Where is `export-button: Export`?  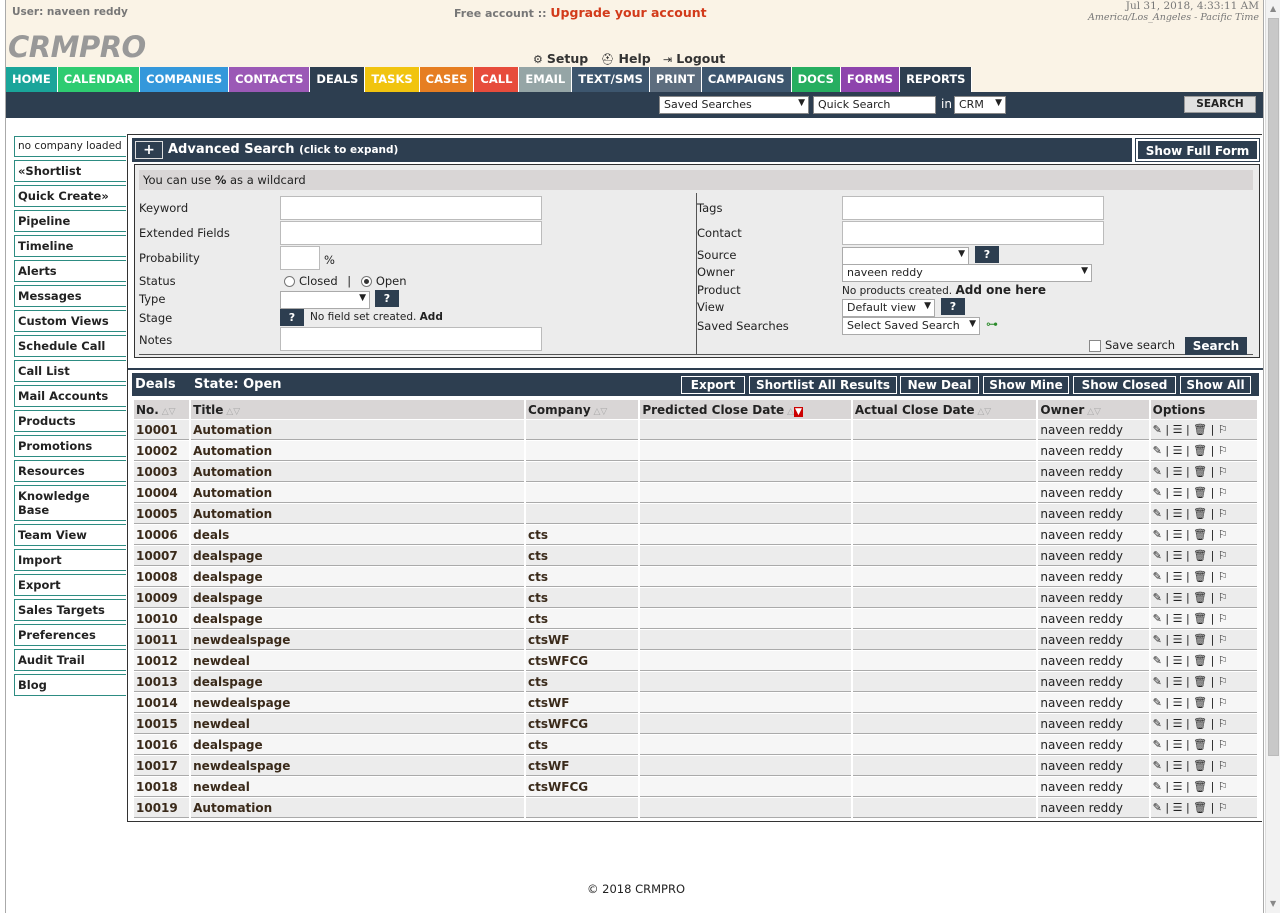
export-button: Export is located at coordinates (713, 385).